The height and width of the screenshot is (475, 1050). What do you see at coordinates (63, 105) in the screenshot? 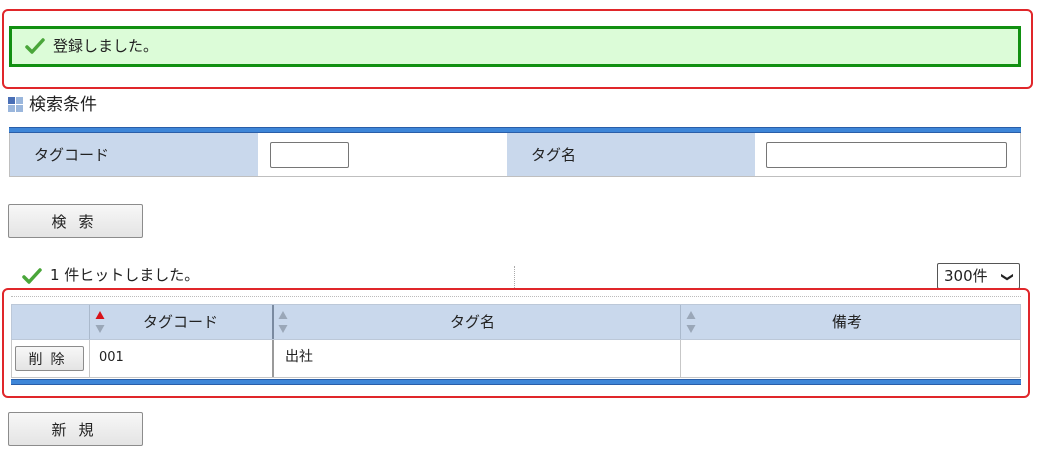
I see `section-title: 検索条件` at bounding box center [63, 105].